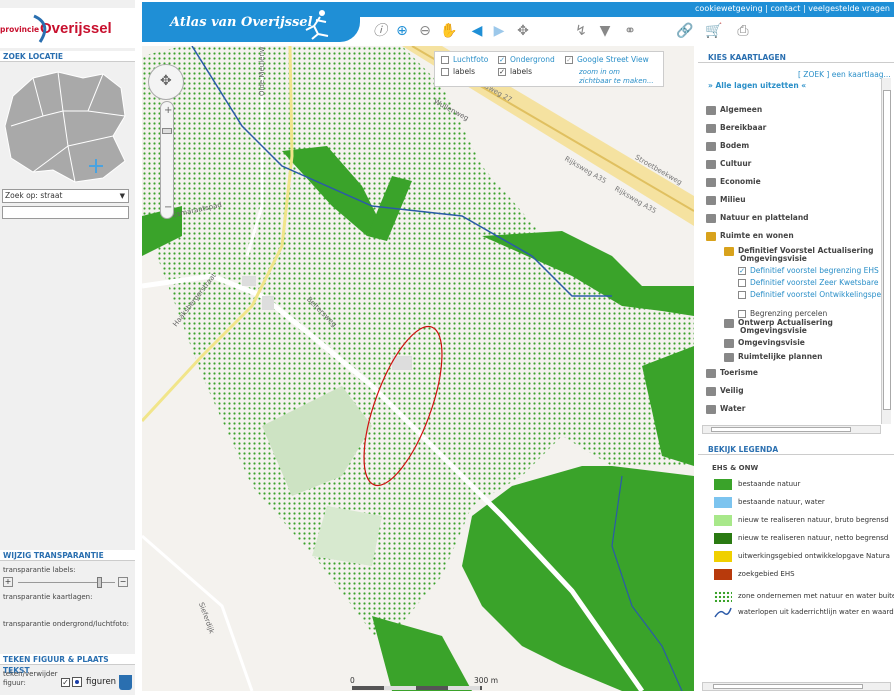 Image resolution: width=894 pixels, height=695 pixels. Describe the element at coordinates (168, 207) in the screenshot. I see `zoom-minus-icon: −` at that location.